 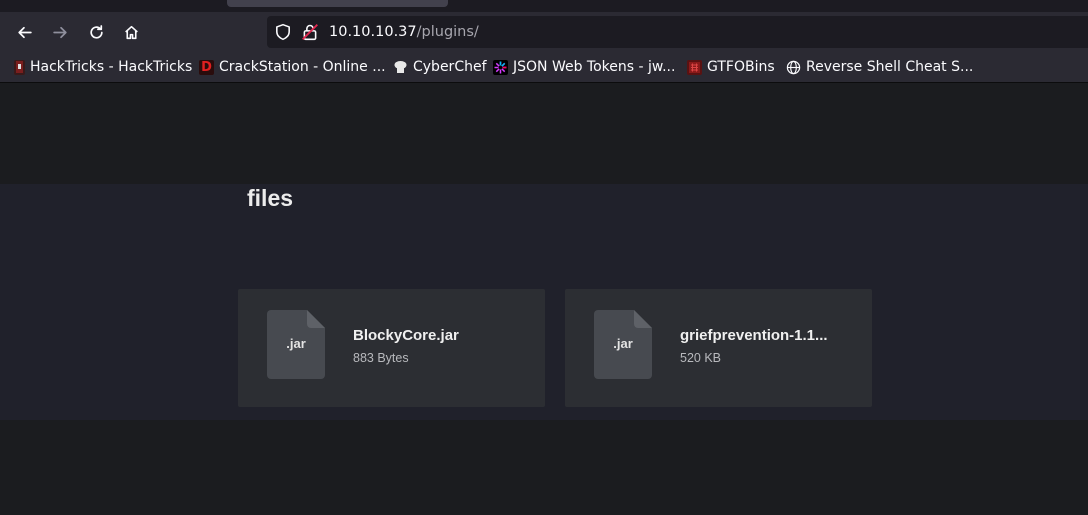 I want to click on reload-icon, so click(x=96, y=31).